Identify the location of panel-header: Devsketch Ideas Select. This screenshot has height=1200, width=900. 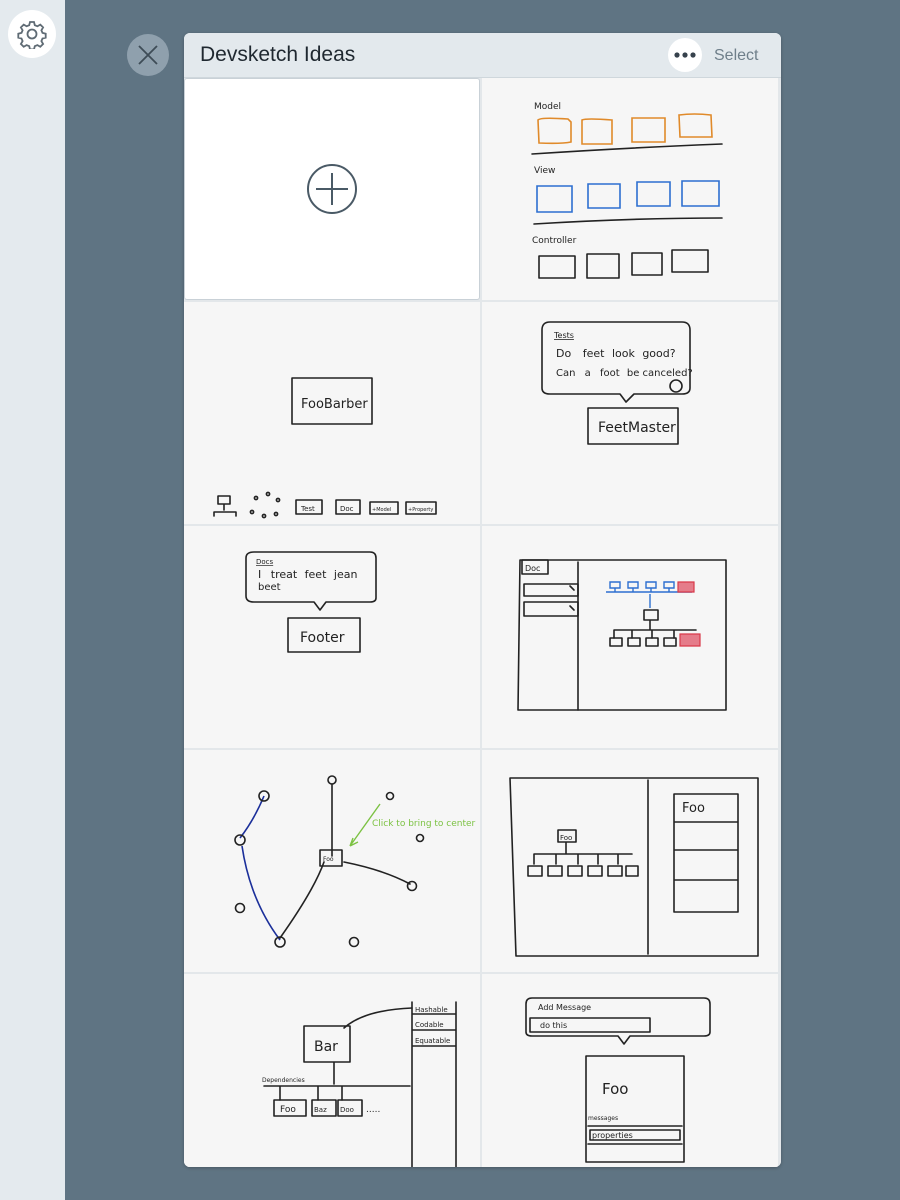
(482, 55).